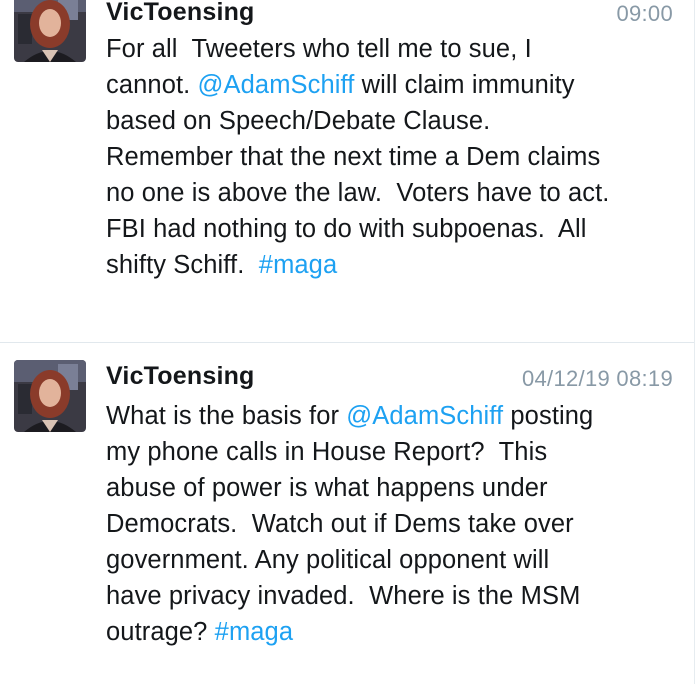 Image resolution: width=700 pixels, height=684 pixels. I want to click on text-segment: based on Speech/Debate Clause., so click(298, 121).